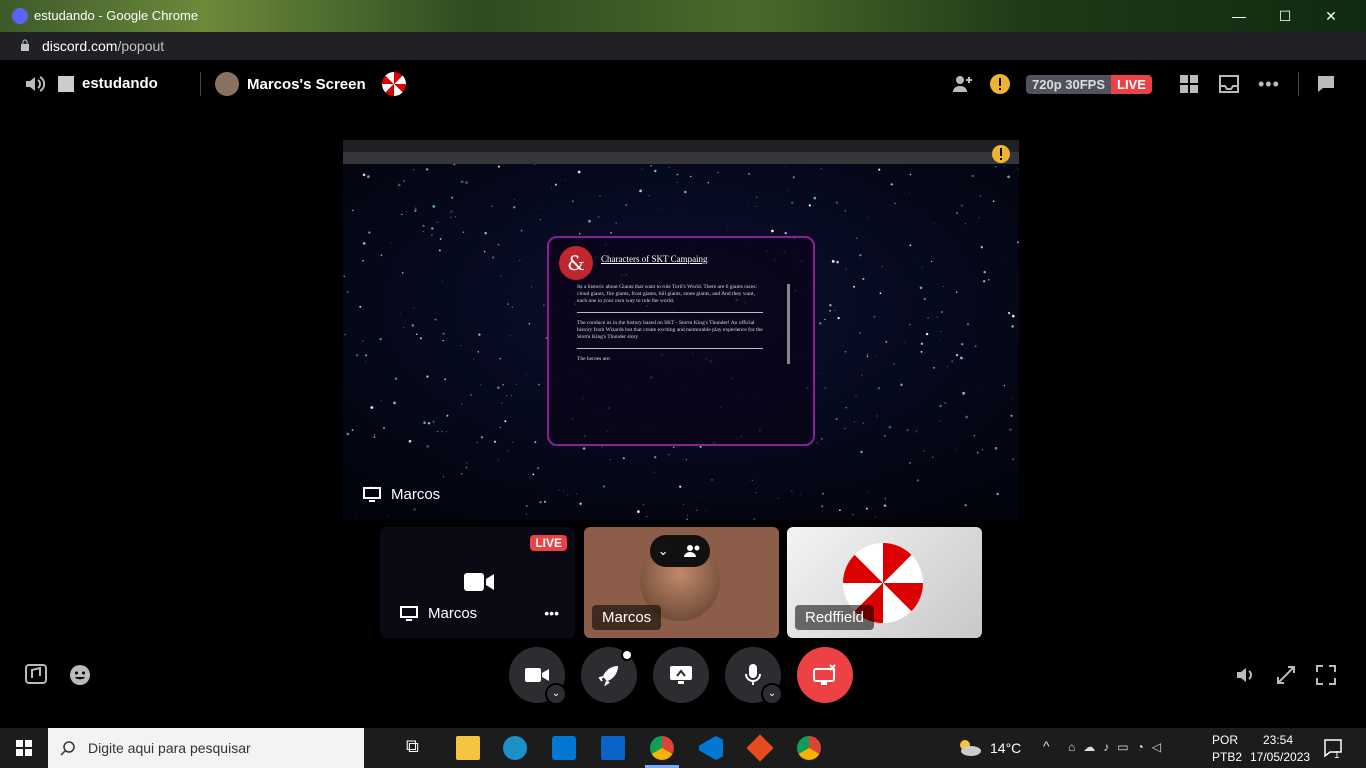 The image size is (1366, 768). What do you see at coordinates (227, 84) in the screenshot?
I see `avatar` at bounding box center [227, 84].